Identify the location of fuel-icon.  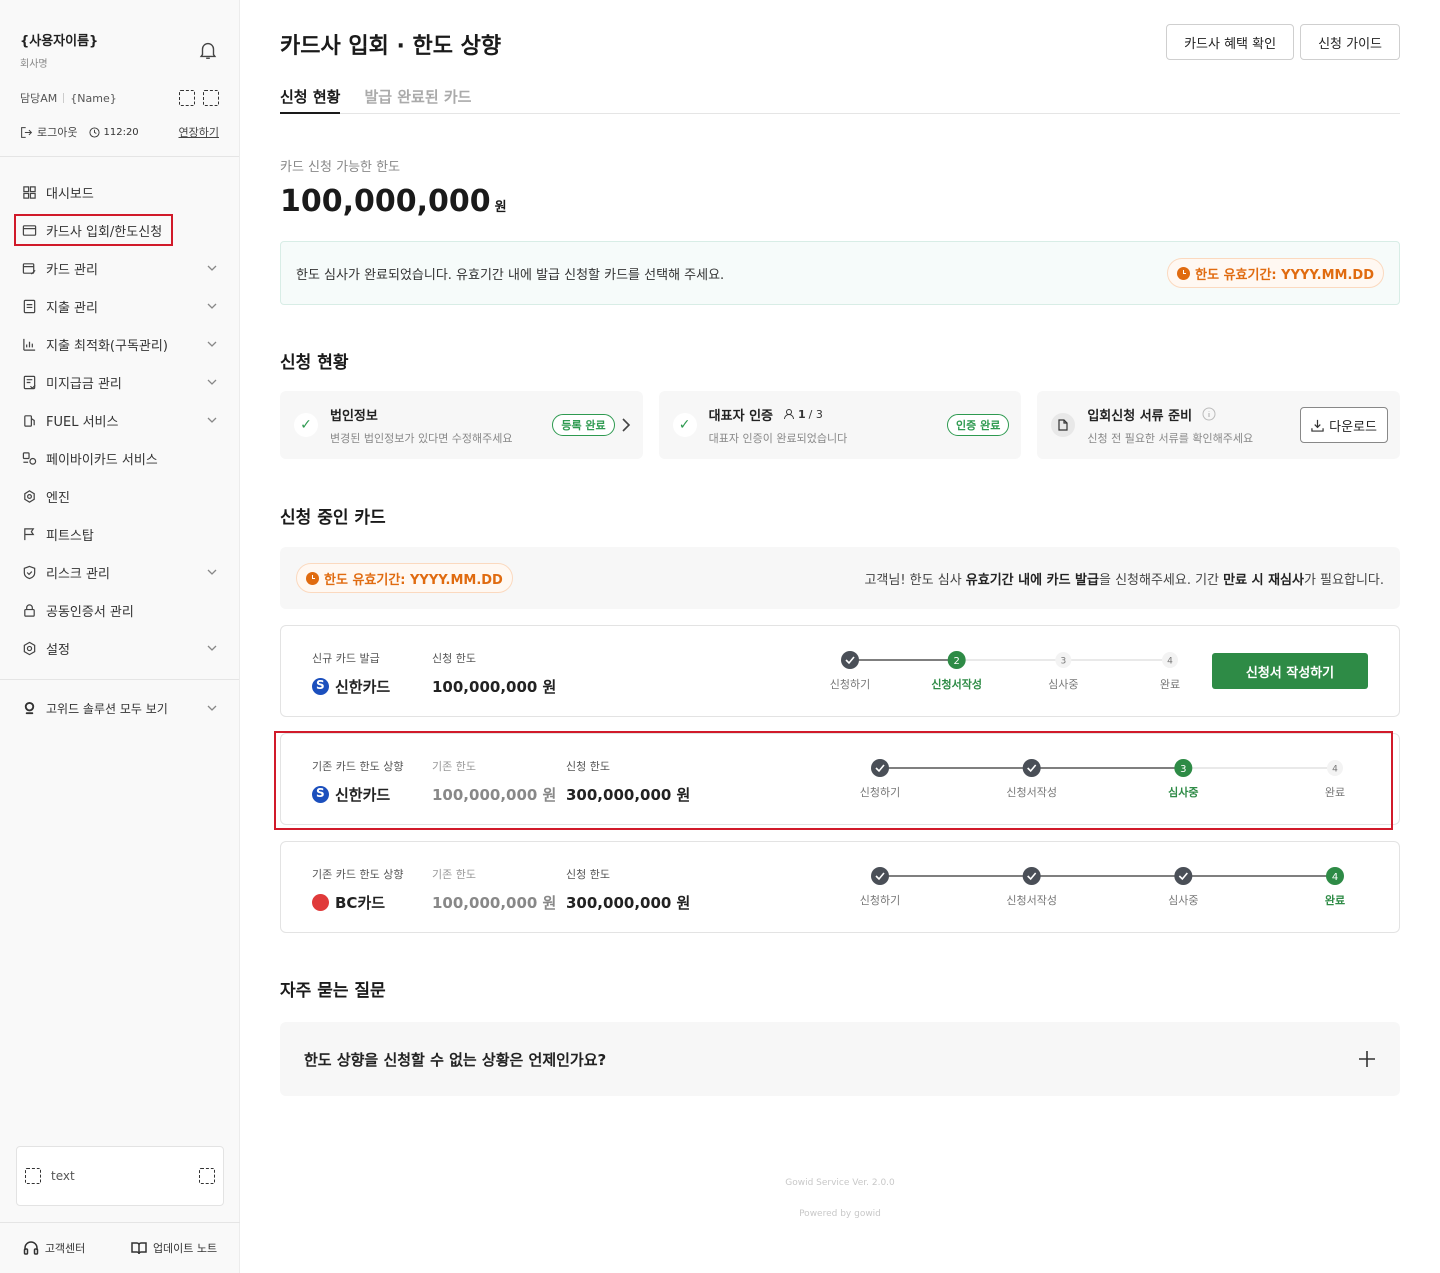
(29, 420).